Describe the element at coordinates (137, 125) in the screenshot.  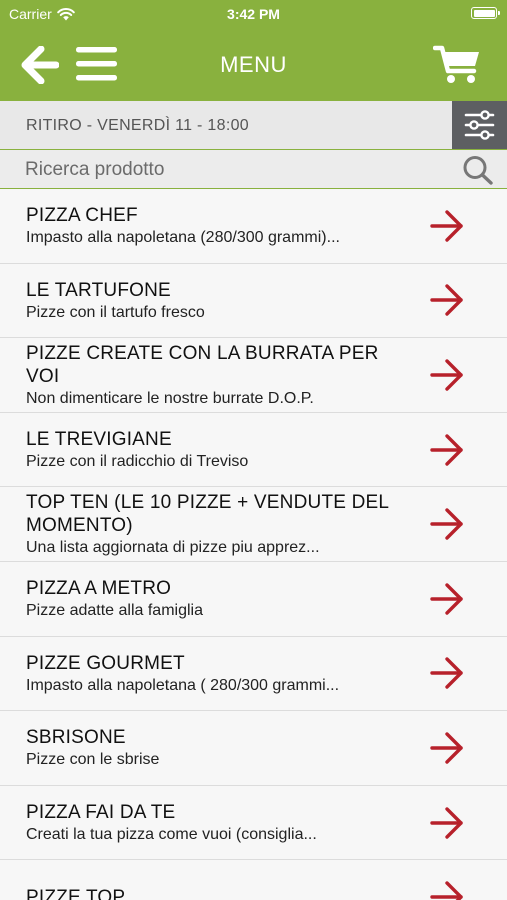
I see `pickup-slot-label: RITIRO - VENERDÌ 11 - 18:00` at that location.